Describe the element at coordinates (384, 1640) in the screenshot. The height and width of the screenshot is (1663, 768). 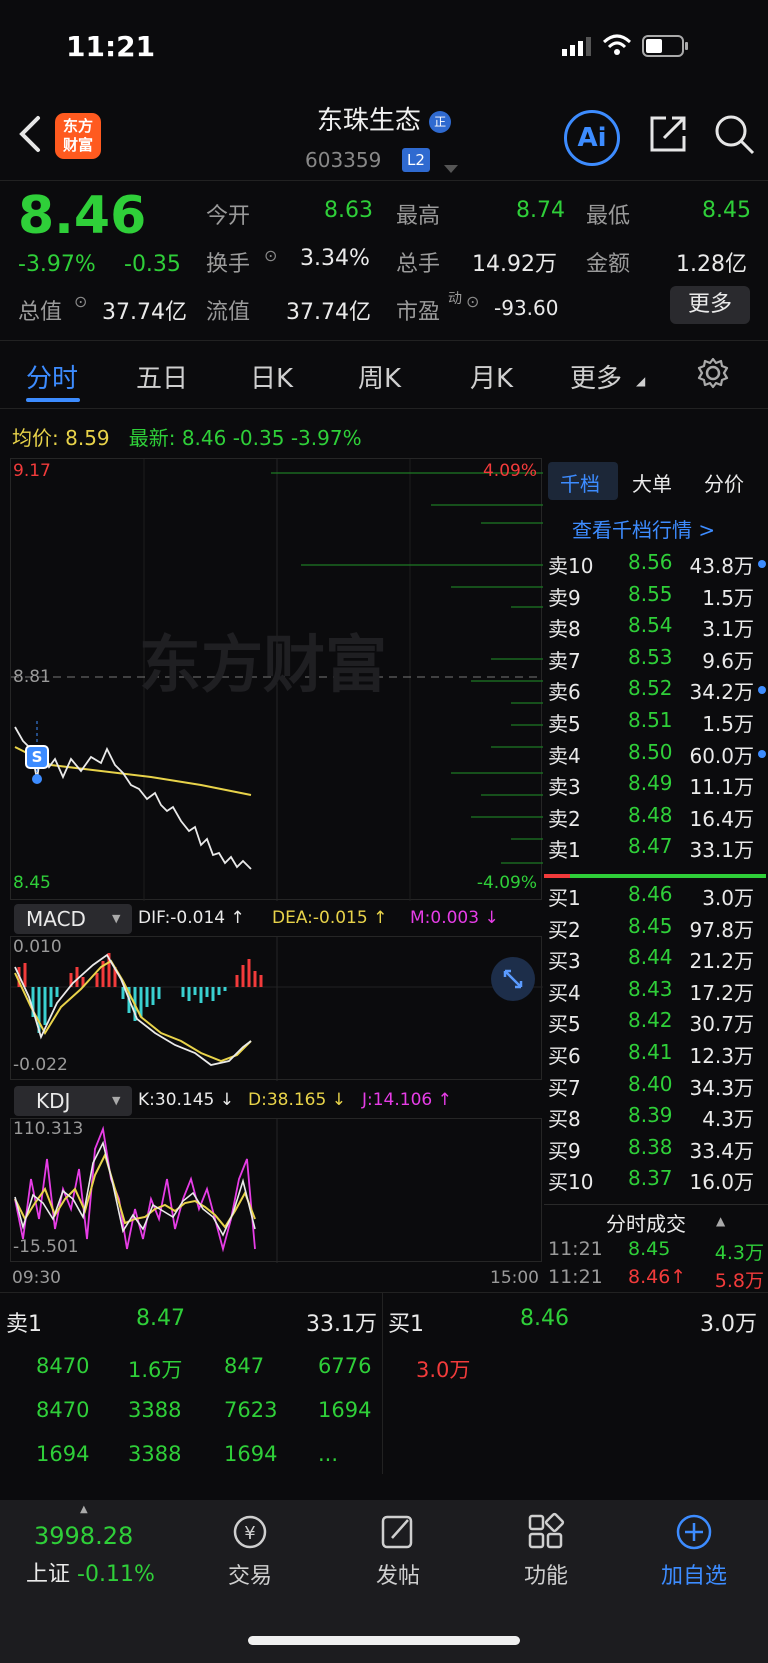
I see `home-indicator` at that location.